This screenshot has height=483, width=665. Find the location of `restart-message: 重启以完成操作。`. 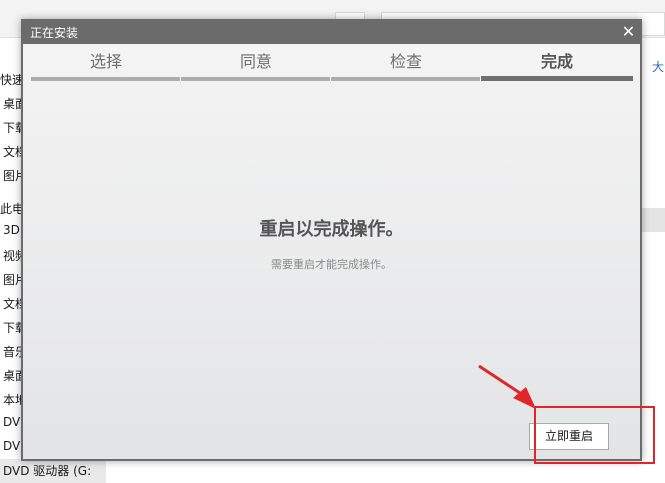

restart-message: 重启以完成操作。 is located at coordinates (331, 229).